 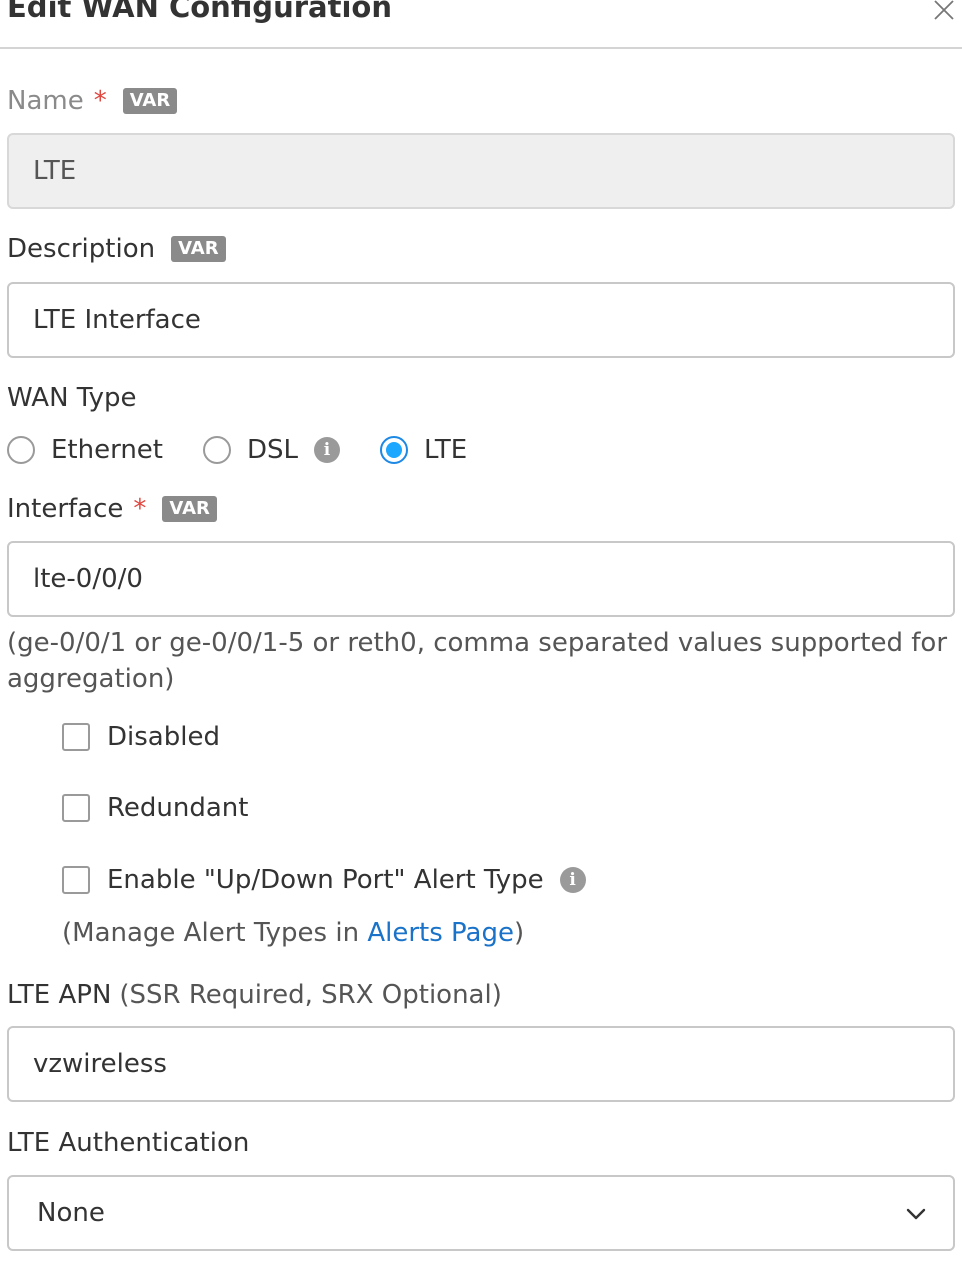 What do you see at coordinates (55, 171) in the screenshot?
I see `name-value: LTE` at bounding box center [55, 171].